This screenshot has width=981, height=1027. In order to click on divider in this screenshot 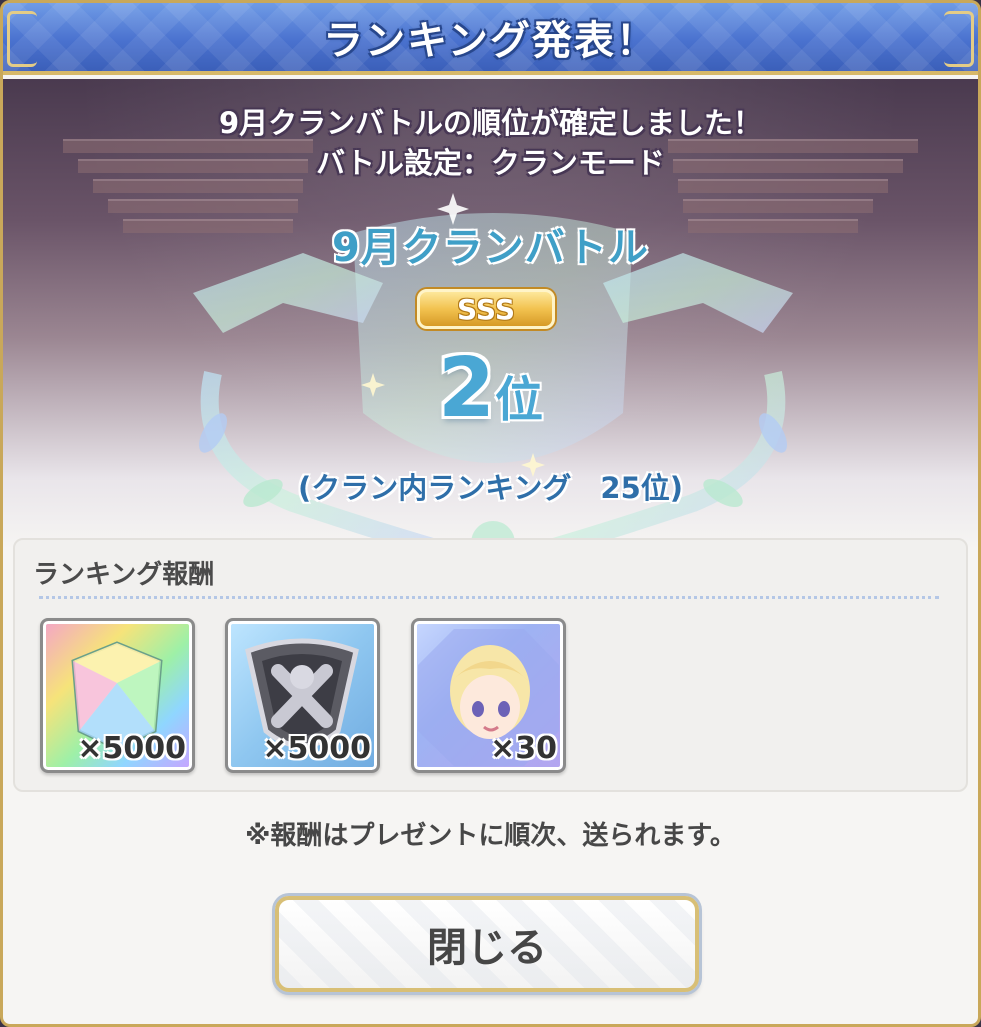, I will do `click(489, 597)`.